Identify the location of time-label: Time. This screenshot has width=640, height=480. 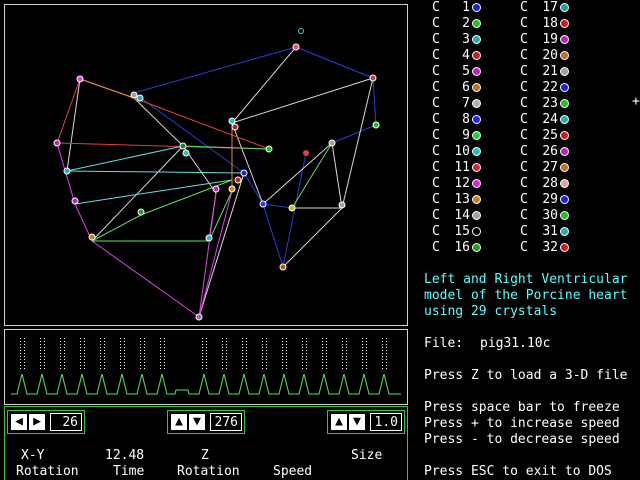
(129, 471).